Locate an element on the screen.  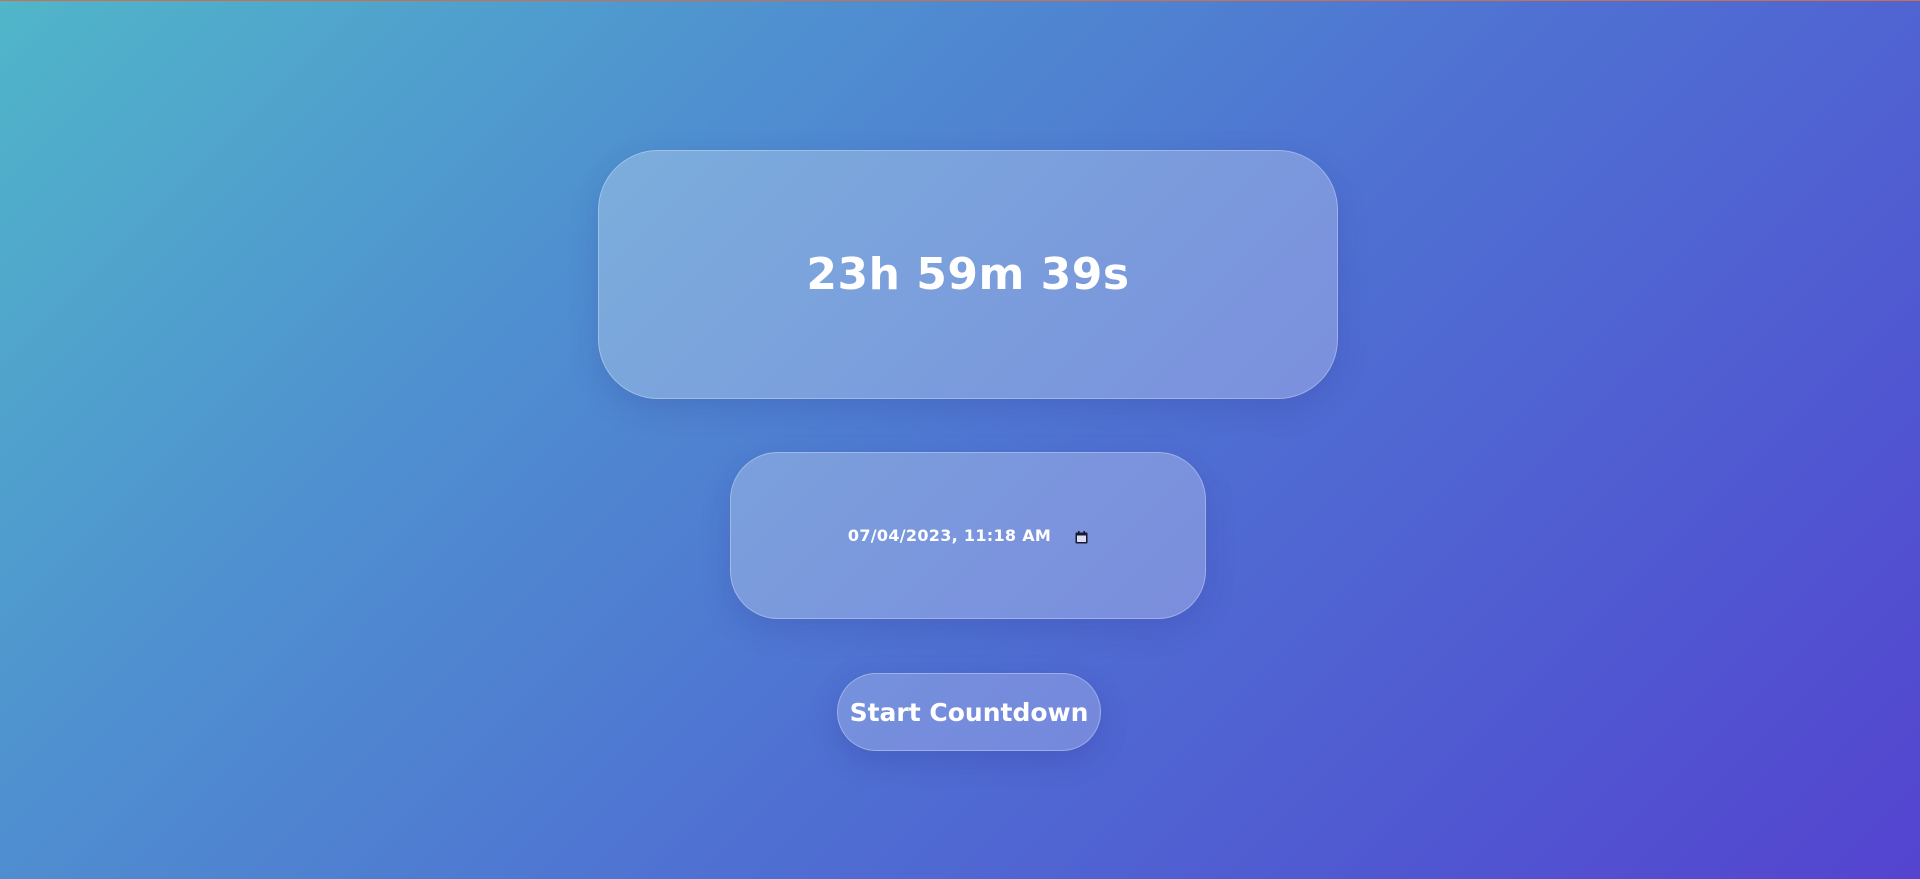
datetime-picker-card: 07/04/2023, 11:18 AM is located at coordinates (968, 535).